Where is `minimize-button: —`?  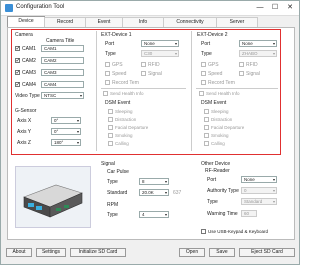 minimize-button: — is located at coordinates (260, 8).